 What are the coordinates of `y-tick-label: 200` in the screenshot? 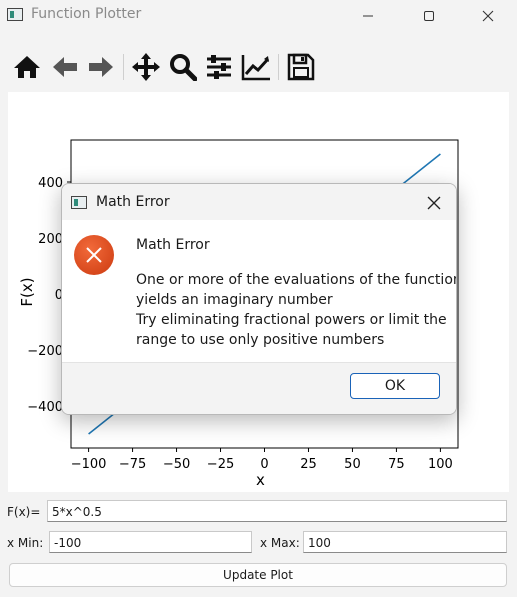 It's located at (50, 239).